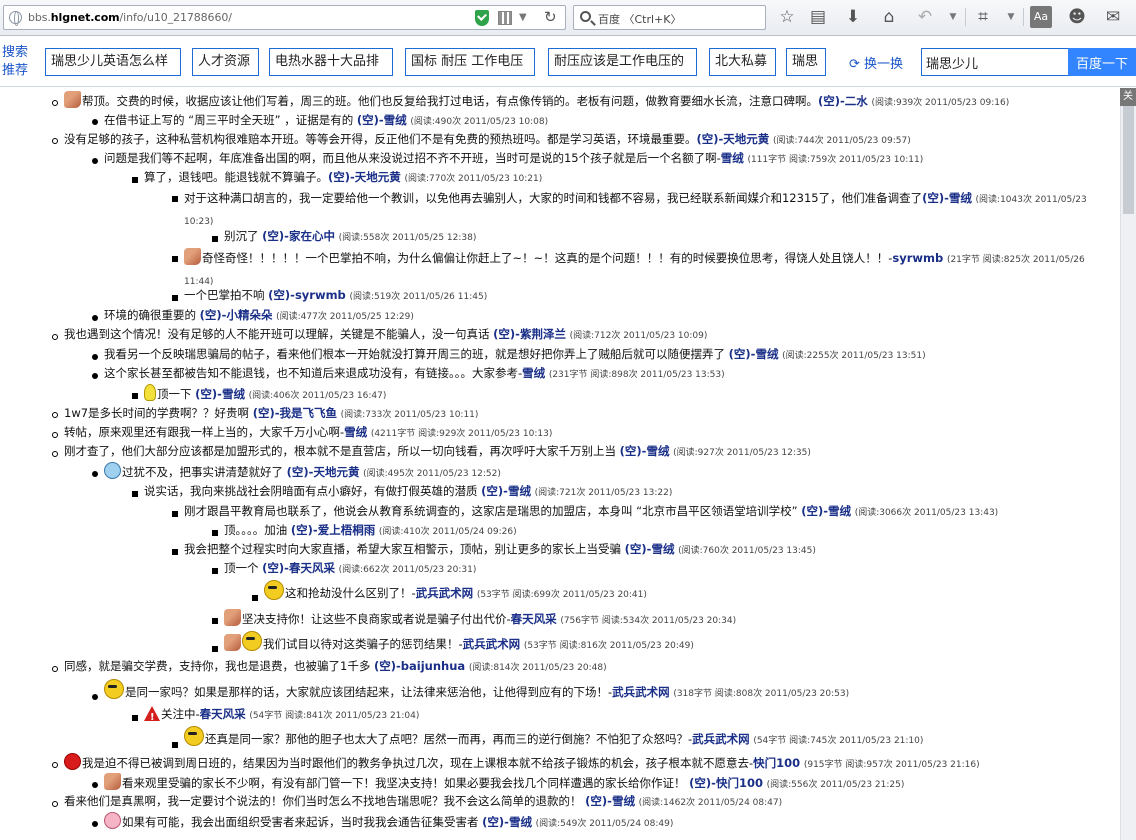  I want to click on search-icon, so click(585, 16).